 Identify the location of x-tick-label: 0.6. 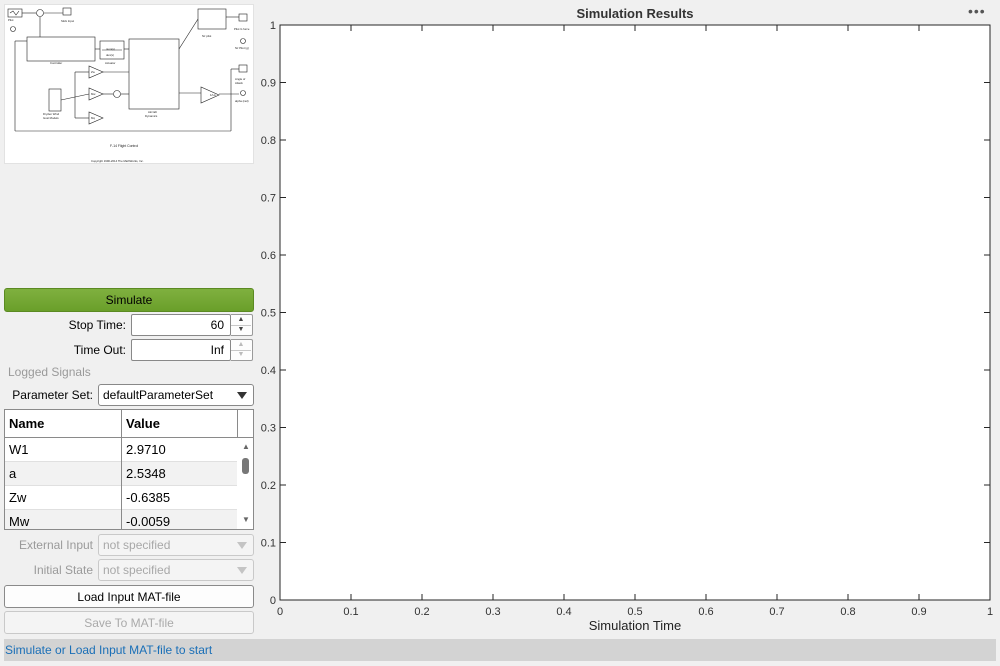
(705, 612).